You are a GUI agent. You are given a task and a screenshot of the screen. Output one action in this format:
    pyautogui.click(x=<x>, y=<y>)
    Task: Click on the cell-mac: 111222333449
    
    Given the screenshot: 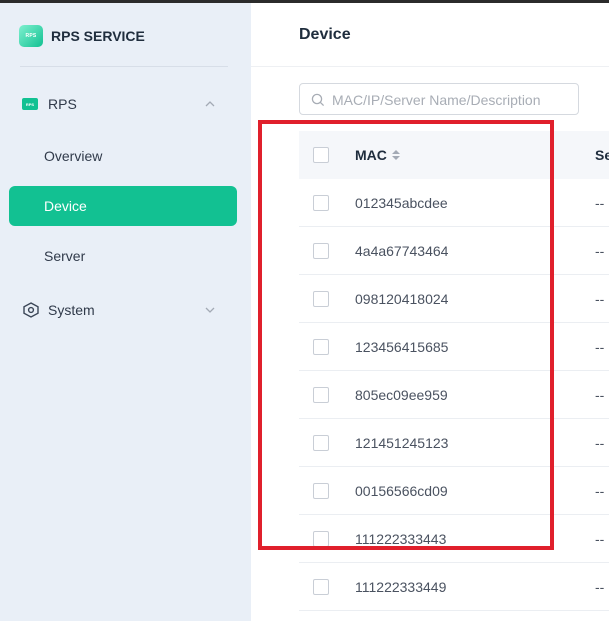 What is the action you would take?
    pyautogui.click(x=401, y=587)
    